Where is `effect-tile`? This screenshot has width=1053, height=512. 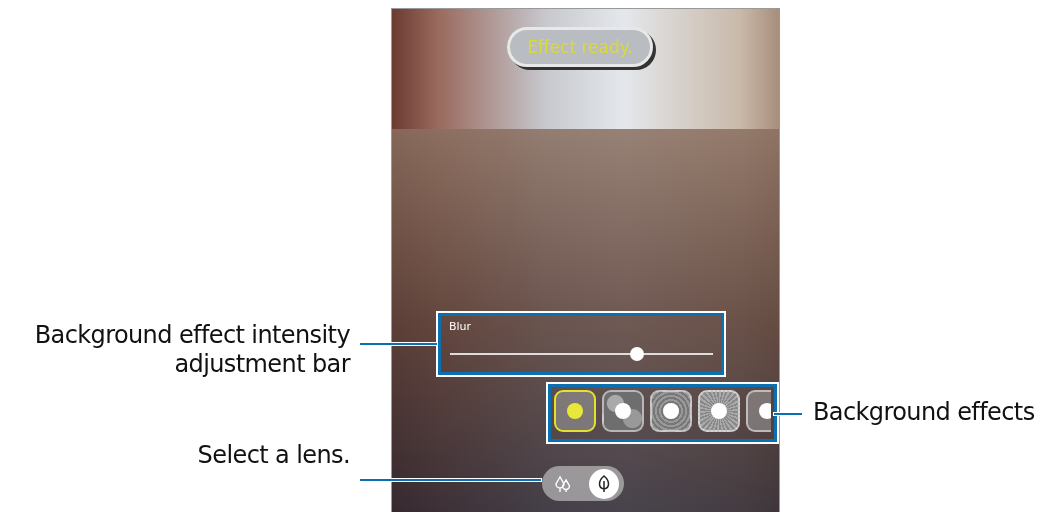 effect-tile is located at coordinates (575, 411).